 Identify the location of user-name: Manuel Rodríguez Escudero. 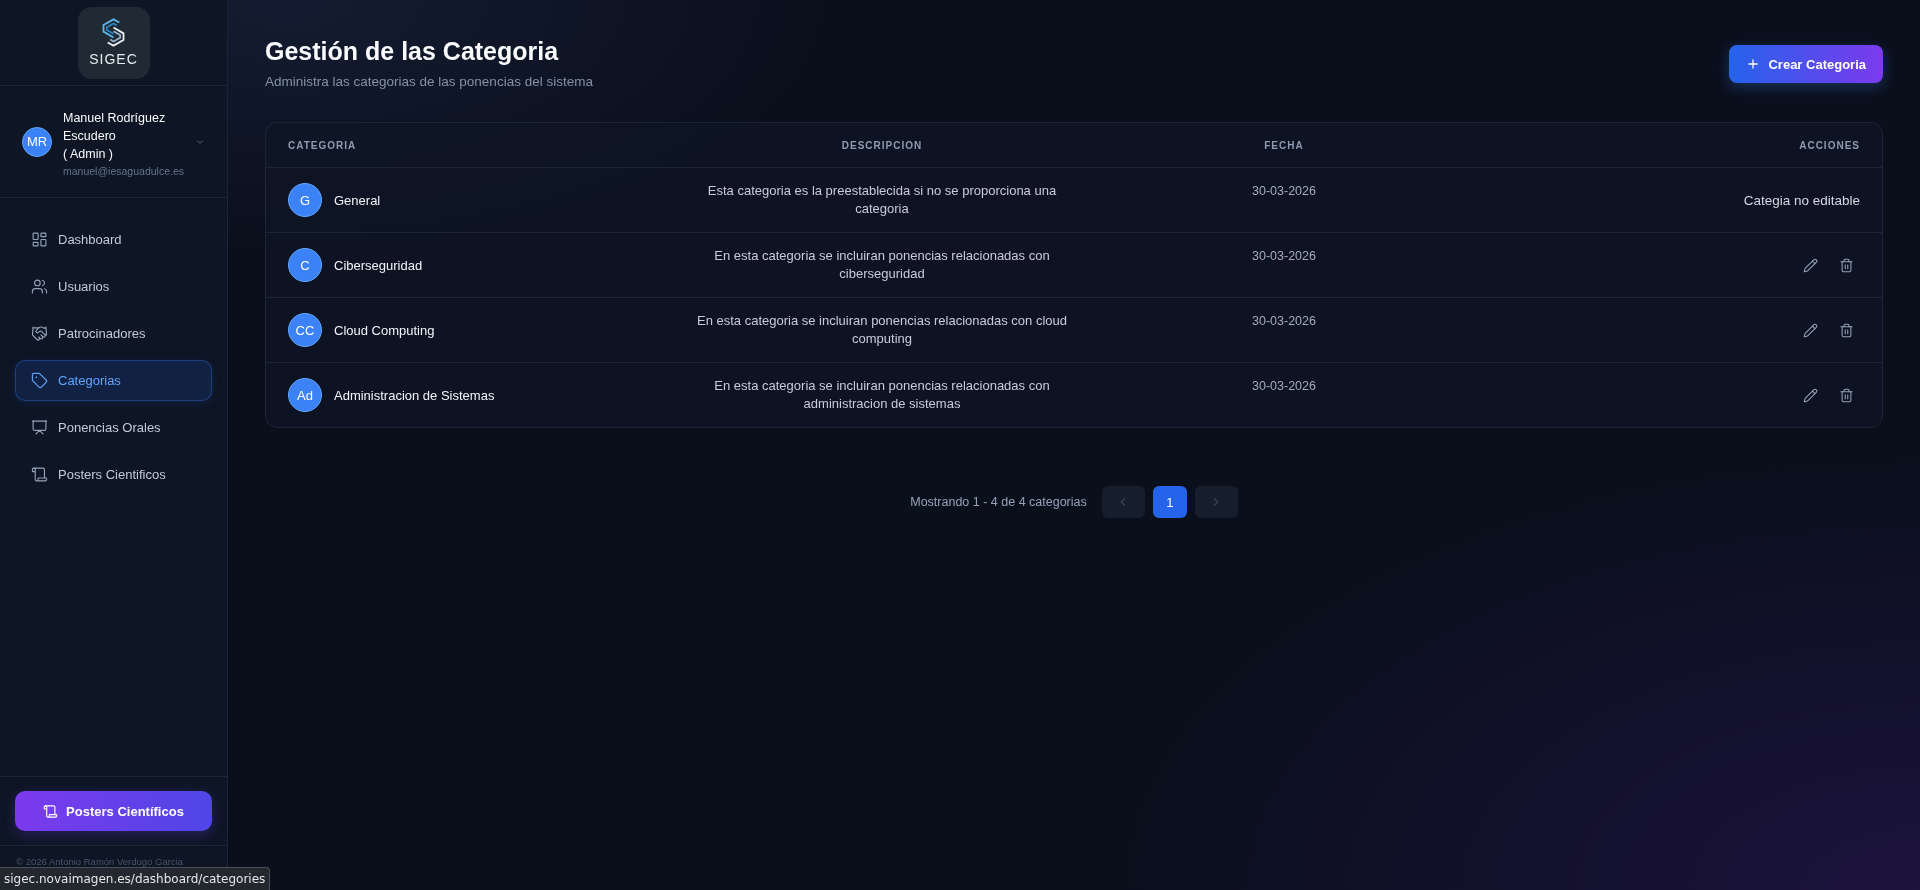
(115, 127).